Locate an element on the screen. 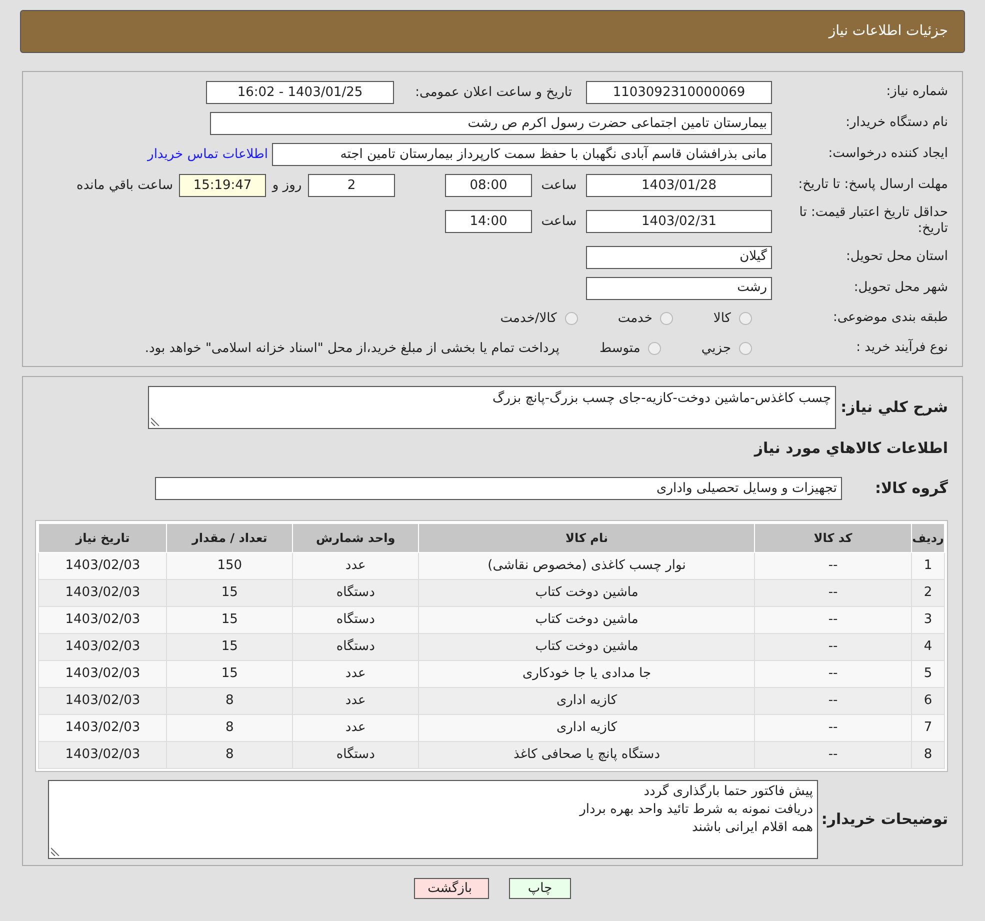 This screenshot has width=985, height=921. notes-textarea: پیش فاکتور حتما بارگذاری گردد دریافت نمونه به شرط تائید واحد بهره بردار همه اقلام ایرانی باشند is located at coordinates (433, 819).